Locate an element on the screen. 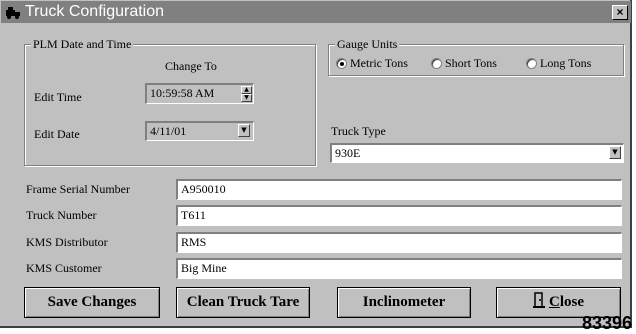 The width and height of the screenshot is (636, 334). edit-time-field: 10:59:58 AM is located at coordinates (199, 93).